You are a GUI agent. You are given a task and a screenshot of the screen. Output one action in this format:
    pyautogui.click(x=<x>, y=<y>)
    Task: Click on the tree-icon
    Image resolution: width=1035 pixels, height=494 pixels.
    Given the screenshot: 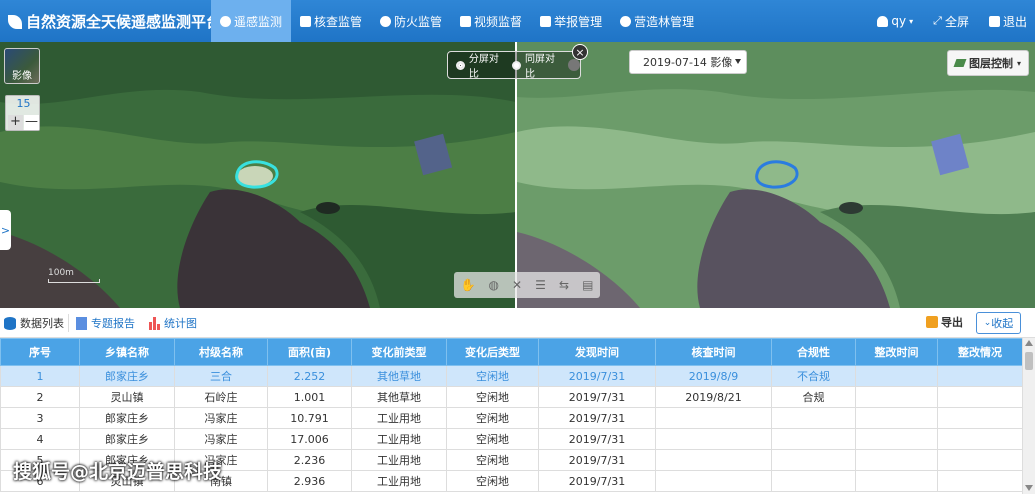 What is the action you would take?
    pyautogui.click(x=626, y=21)
    